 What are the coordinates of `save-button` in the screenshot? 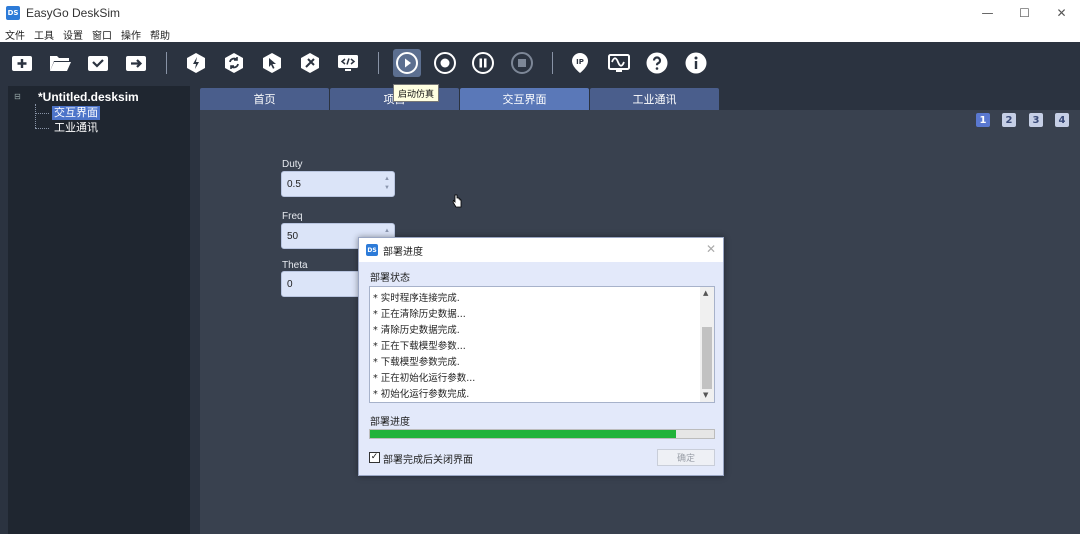 It's located at (98, 63).